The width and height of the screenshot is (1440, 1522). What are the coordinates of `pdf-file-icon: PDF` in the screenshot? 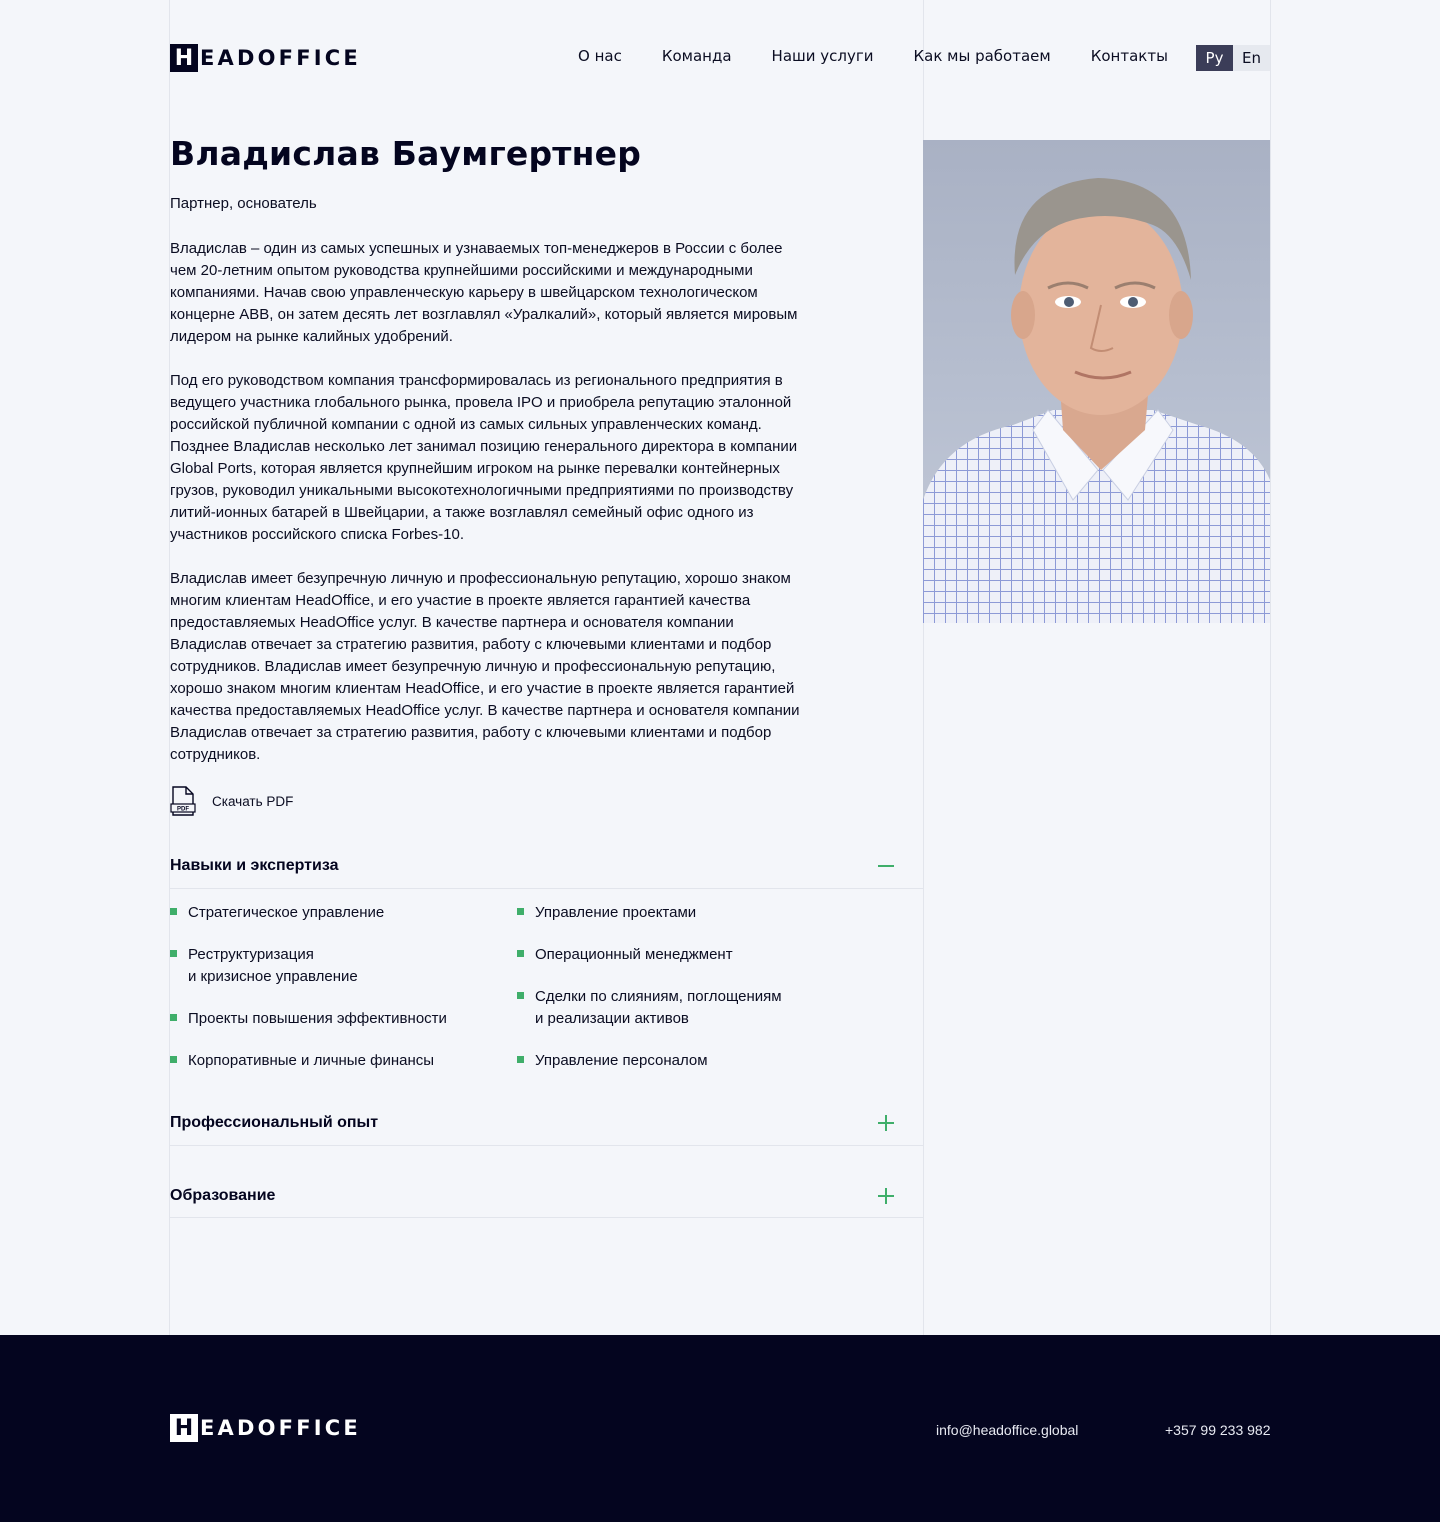 It's located at (183, 801).